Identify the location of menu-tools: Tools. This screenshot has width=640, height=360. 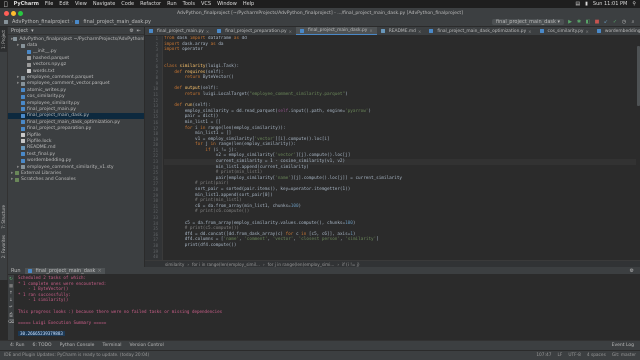
(189, 4).